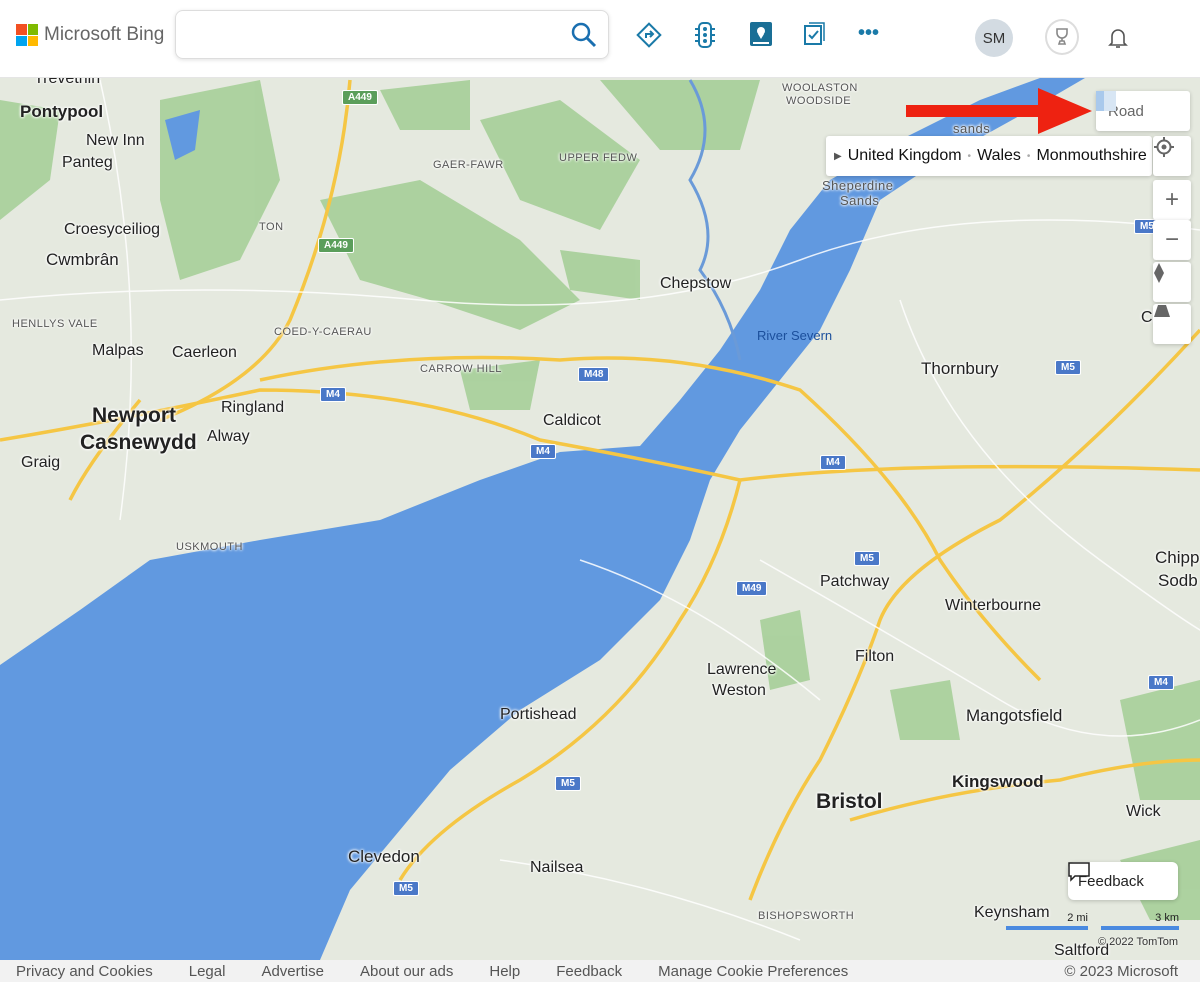 Image resolution: width=1200 pixels, height=982 pixels. I want to click on place-label: CARROW HILL, so click(461, 369).